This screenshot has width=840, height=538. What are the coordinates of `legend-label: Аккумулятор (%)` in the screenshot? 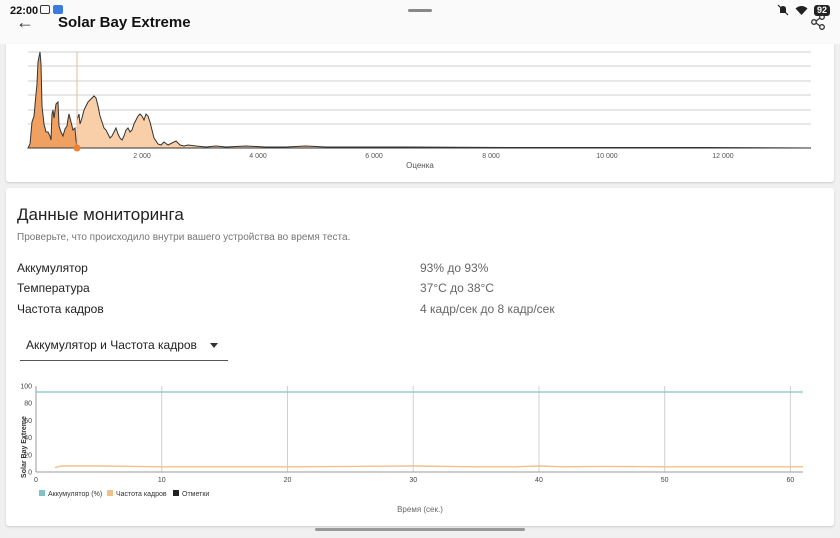 It's located at (75, 494).